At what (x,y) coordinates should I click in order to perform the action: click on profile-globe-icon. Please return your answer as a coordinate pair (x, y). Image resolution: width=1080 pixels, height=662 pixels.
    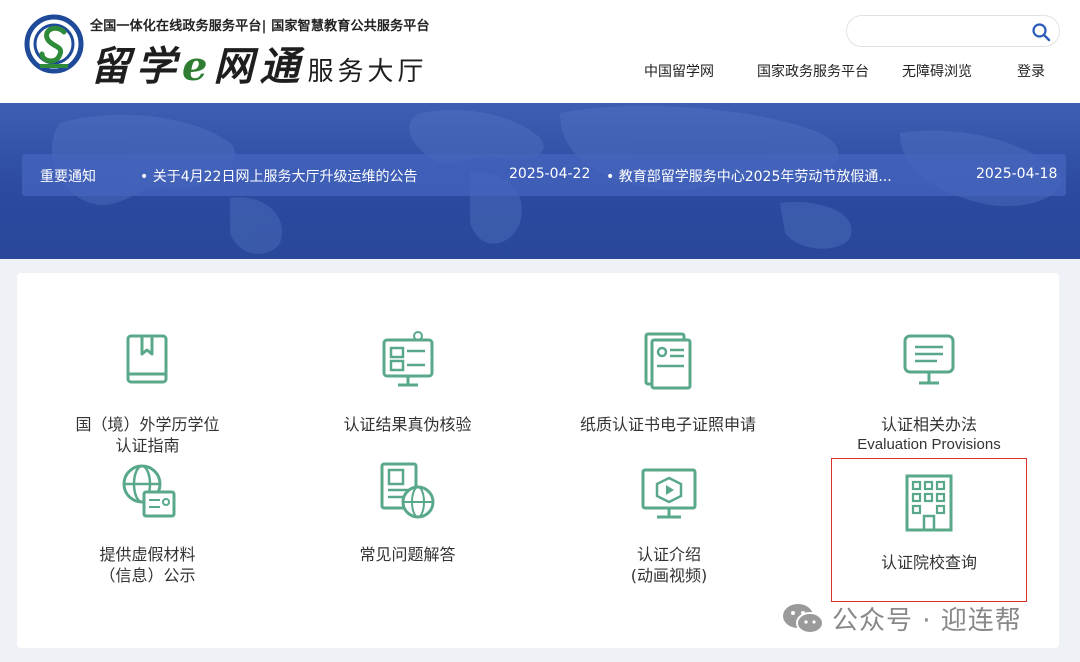
    Looking at the image, I should click on (407, 490).